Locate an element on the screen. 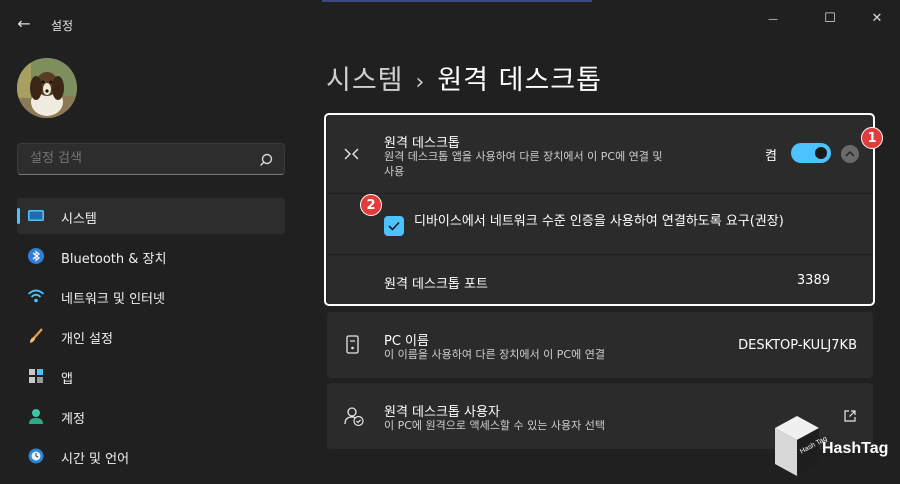 Image resolution: width=900 pixels, height=484 pixels. avatar-dog-photo is located at coordinates (47, 88).